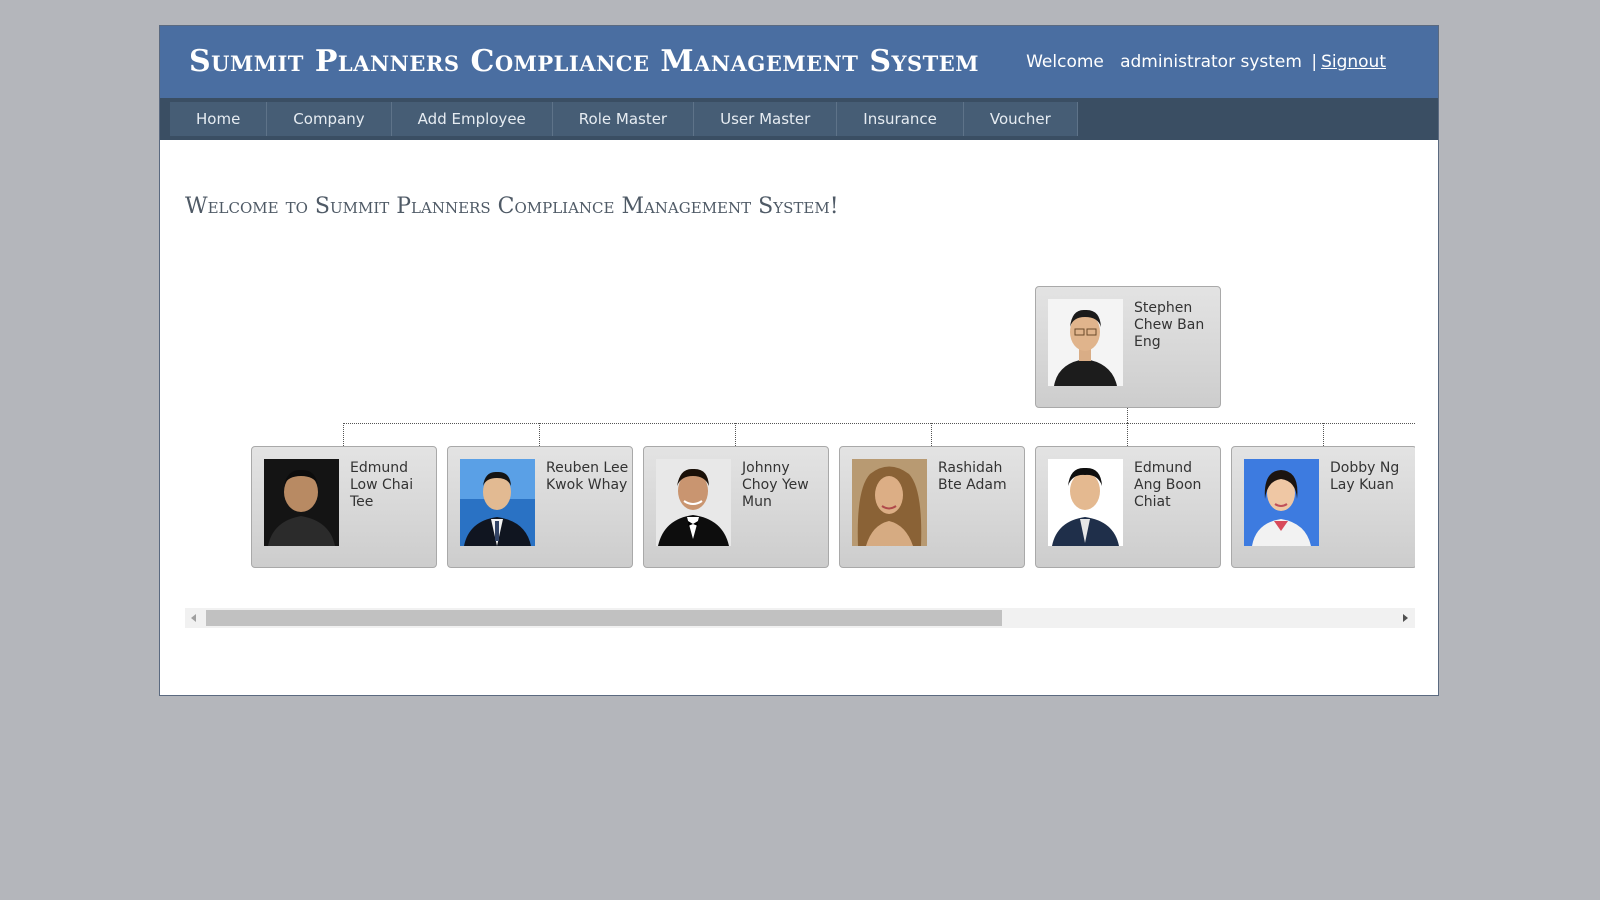  I want to click on org-node-root: Stephen Chew Ban Eng, so click(1128, 347).